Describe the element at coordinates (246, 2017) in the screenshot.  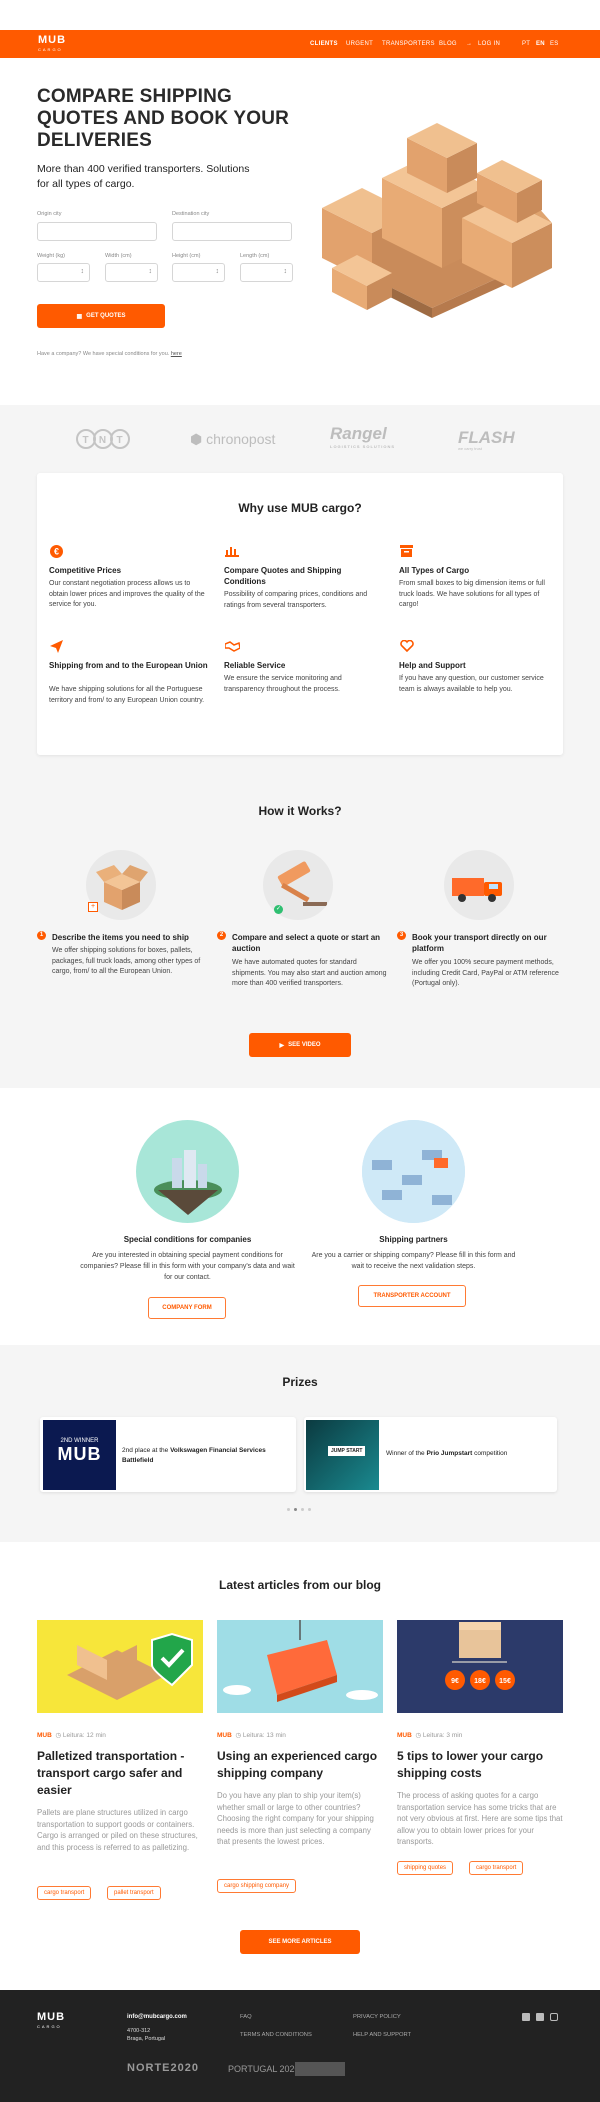
I see `footer-link-faq: FAQ` at that location.